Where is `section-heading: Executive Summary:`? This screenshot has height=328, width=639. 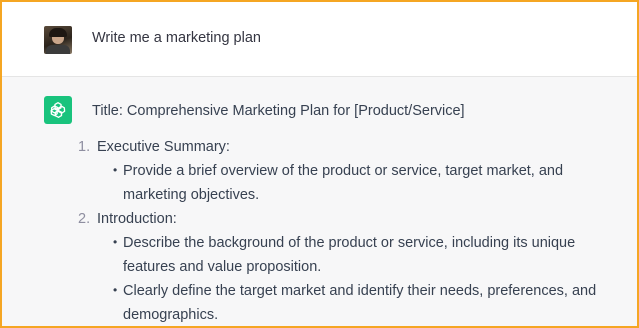
section-heading: Executive Summary: is located at coordinates (163, 147).